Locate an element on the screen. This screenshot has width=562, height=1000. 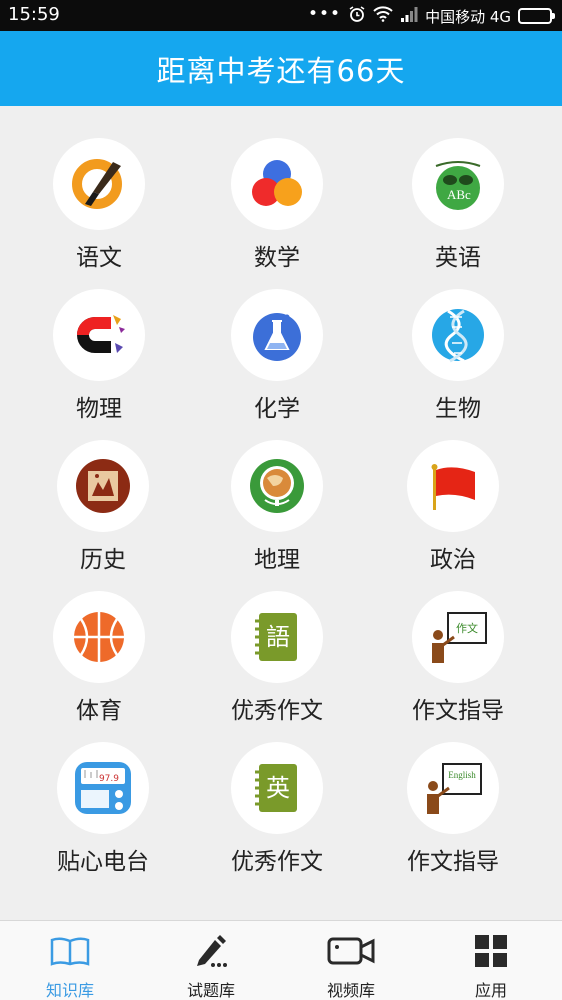
status-indicators: ••• 中国移动 4G is located at coordinates (431, 15).